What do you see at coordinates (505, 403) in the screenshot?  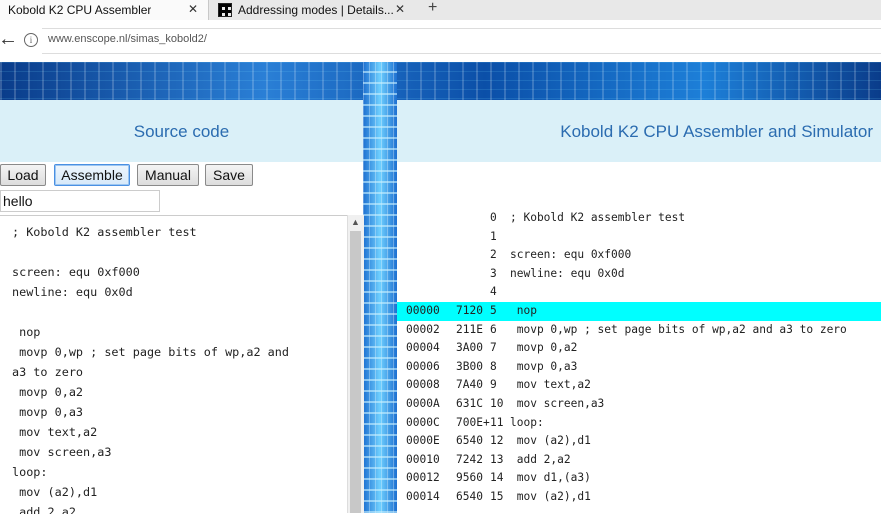 I see `listing-row: 0000A 631C 10 mov screen,a3` at bounding box center [505, 403].